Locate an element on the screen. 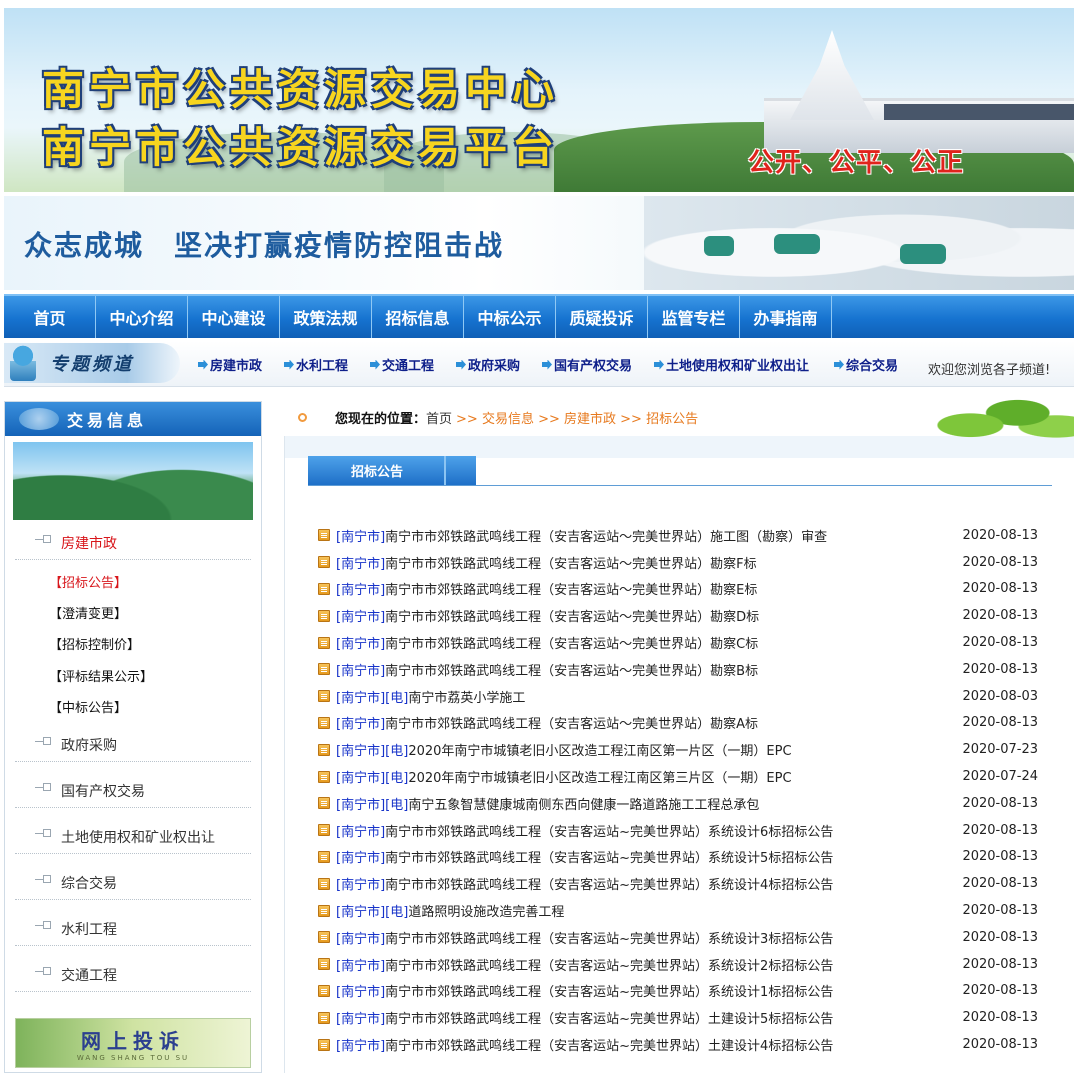 This screenshot has width=1080, height=1073. notice-title: 南宁市市郊铁路武鸣线工程（安吉客运站～完美世界站）勘察E标 is located at coordinates (571, 588).